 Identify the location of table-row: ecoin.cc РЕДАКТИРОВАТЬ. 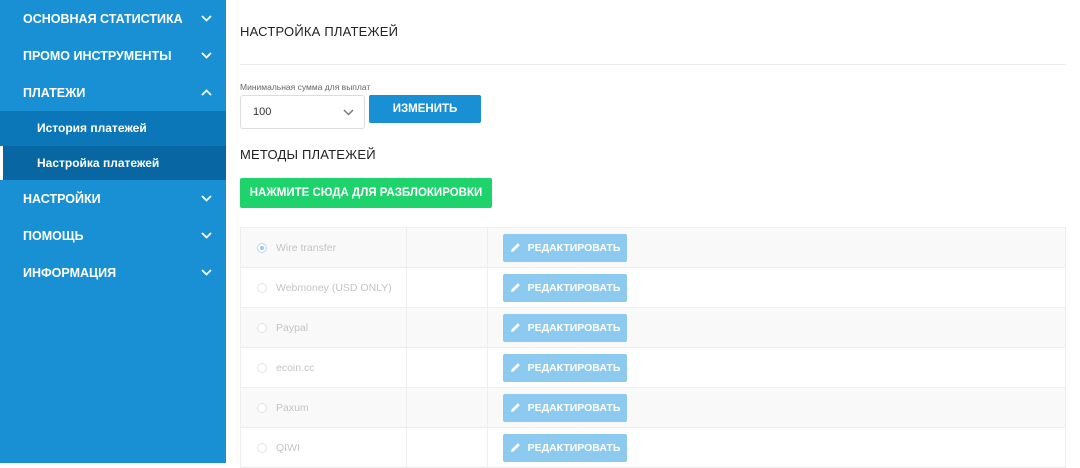
(653, 368).